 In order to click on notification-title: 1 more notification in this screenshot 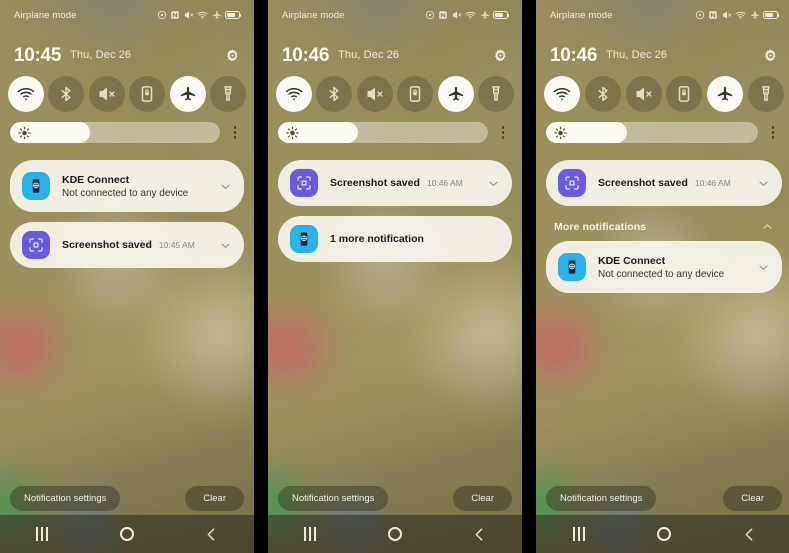, I will do `click(377, 239)`.